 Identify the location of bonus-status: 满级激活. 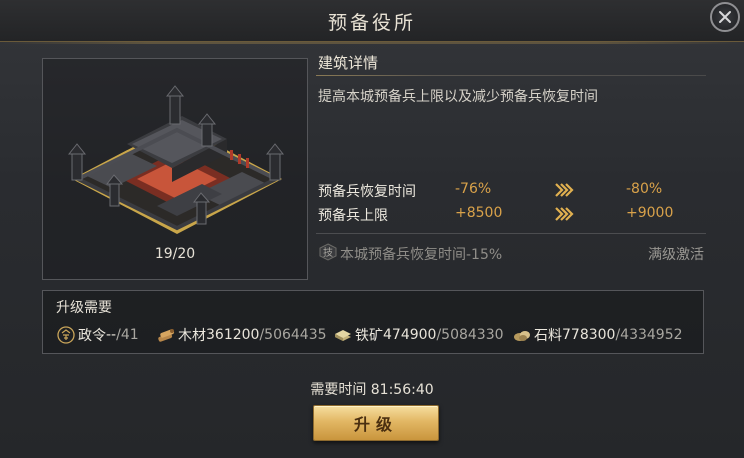
(676, 255).